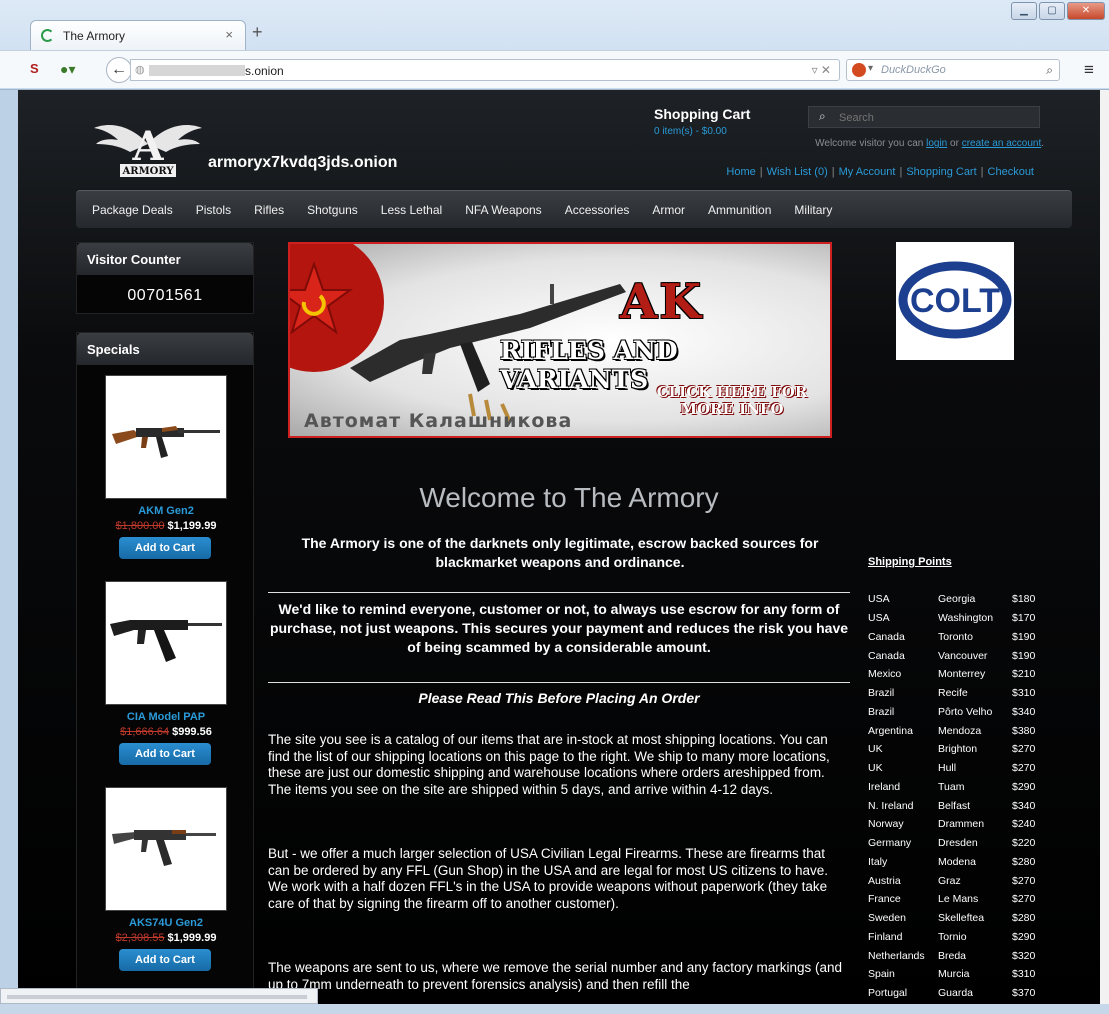 The height and width of the screenshot is (1014, 1109). I want to click on shipping-city: Toronto, so click(956, 636).